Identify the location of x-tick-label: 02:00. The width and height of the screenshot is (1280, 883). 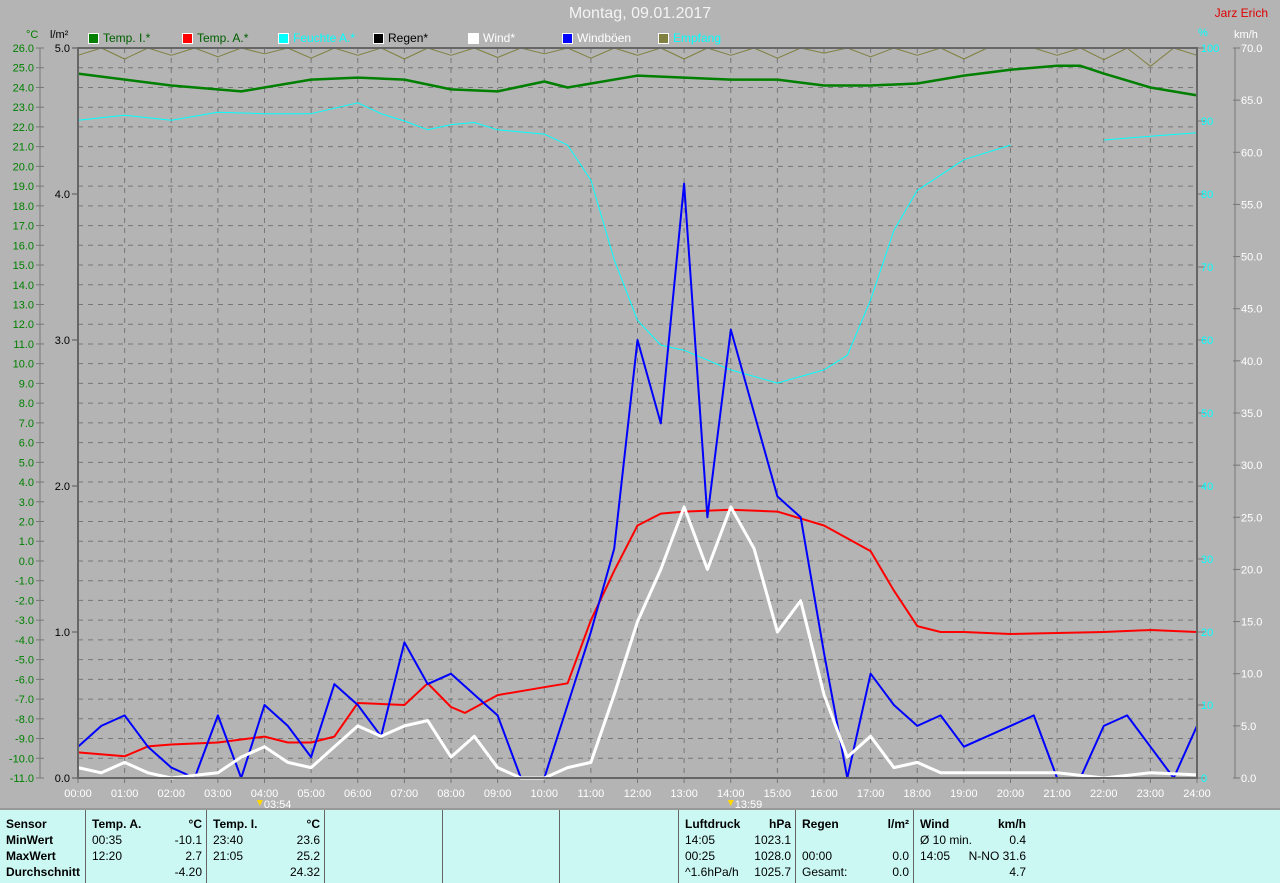
(171, 794).